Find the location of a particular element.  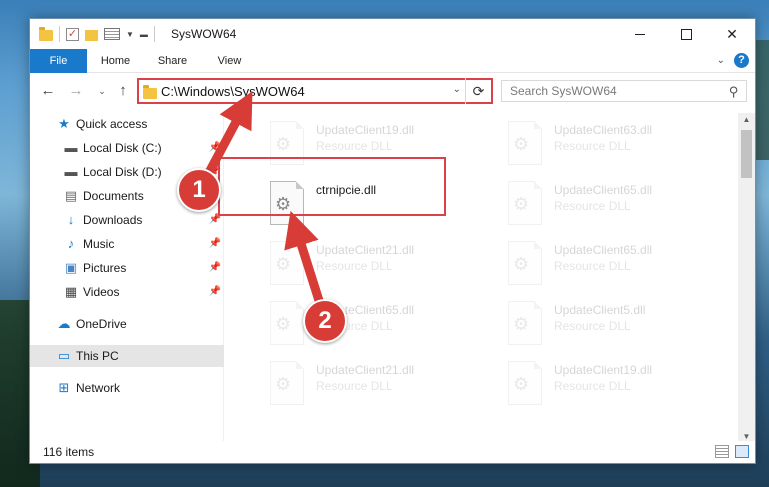

help-icon: ? is located at coordinates (741, 60).